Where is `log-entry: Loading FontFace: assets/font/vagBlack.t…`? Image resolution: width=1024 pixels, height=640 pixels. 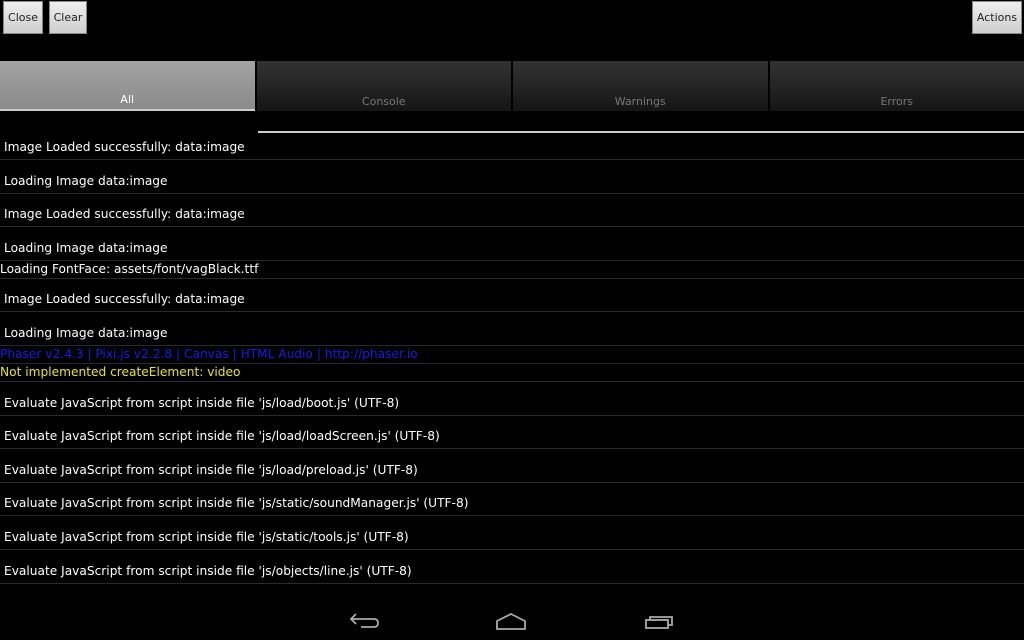 log-entry: Loading FontFace: assets/font/vagBlack.t… is located at coordinates (512, 270).